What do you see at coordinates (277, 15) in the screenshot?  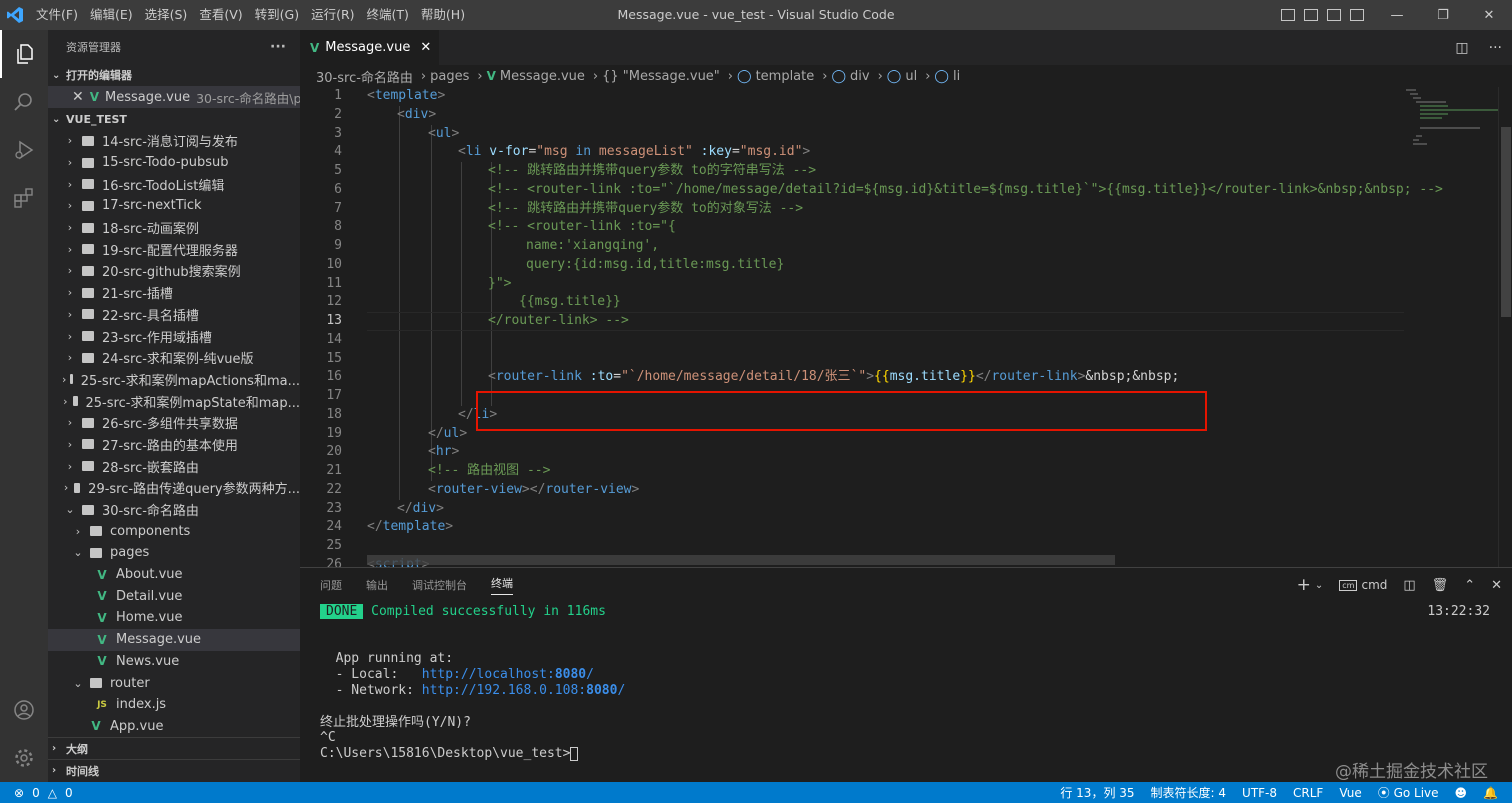 I see `menu-go: 转到(G)` at bounding box center [277, 15].